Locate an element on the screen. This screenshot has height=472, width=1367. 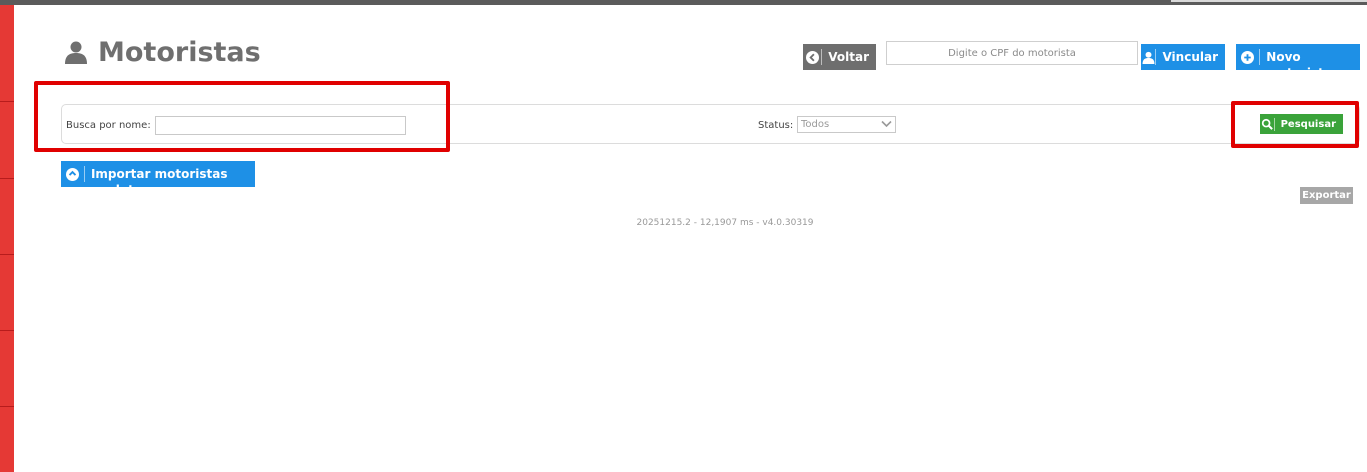
export-button-label: Exportar is located at coordinates (1326, 195).